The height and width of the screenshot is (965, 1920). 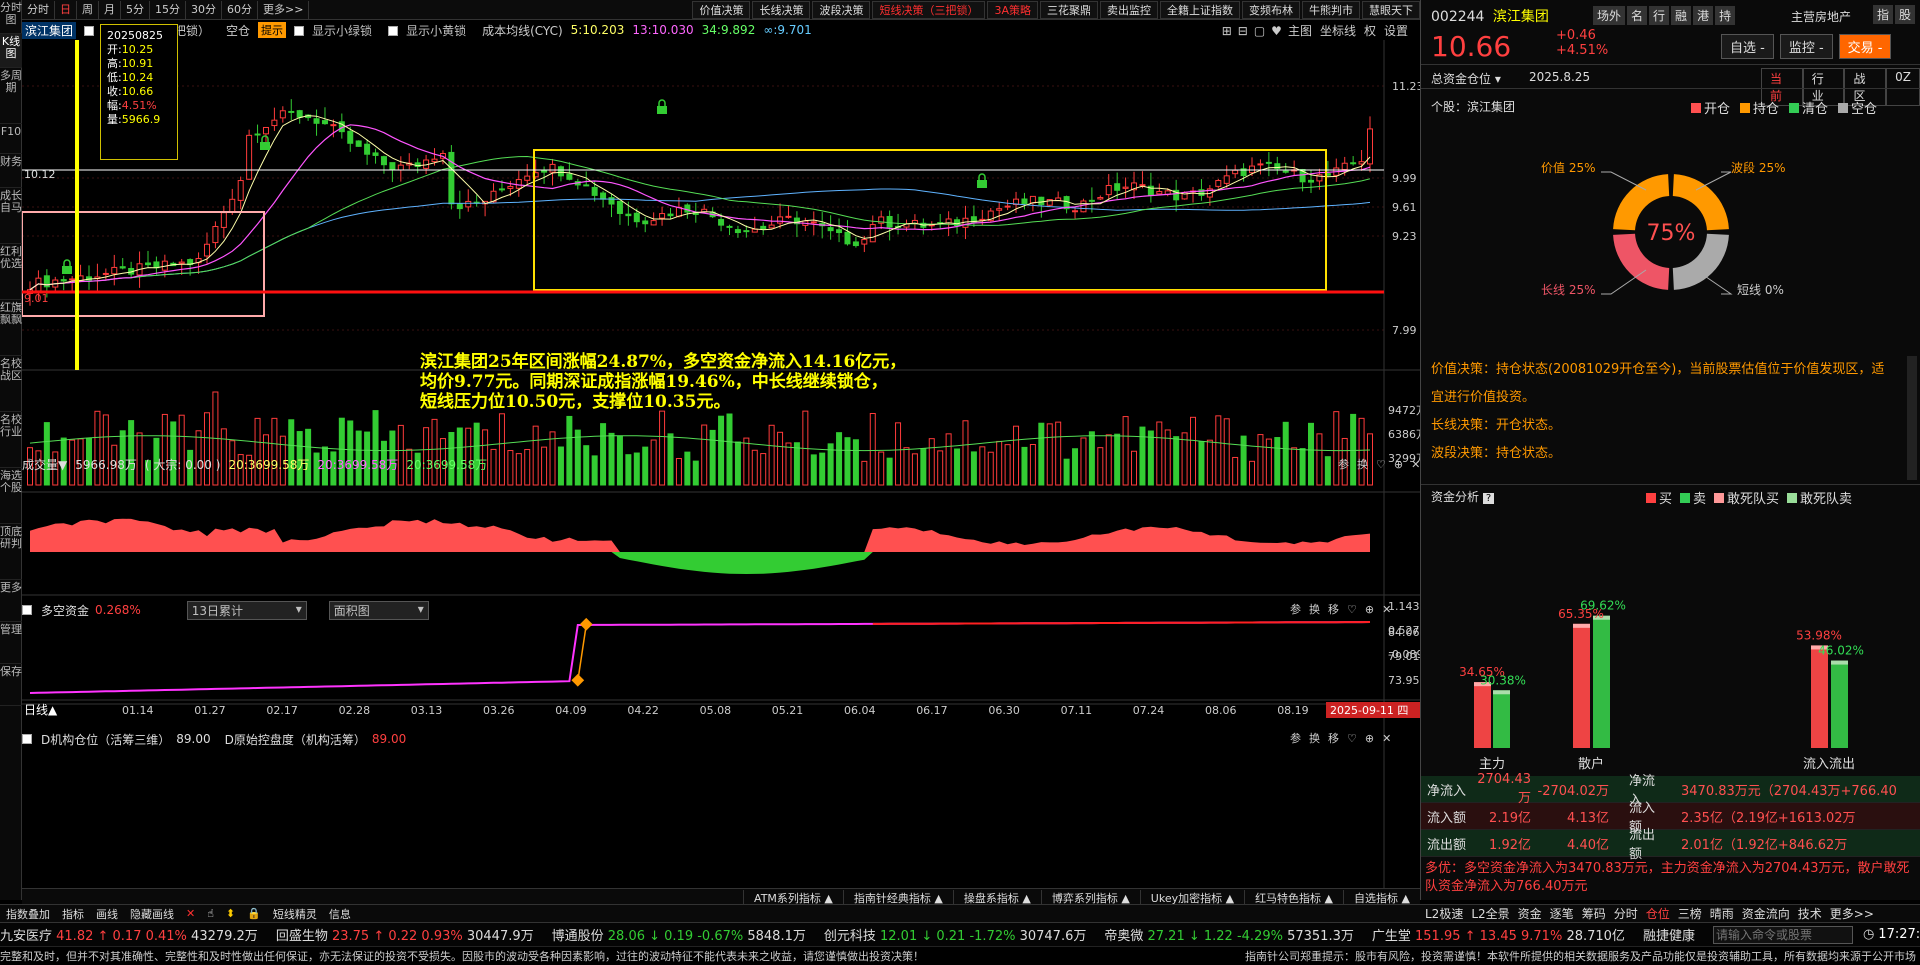 I want to click on chart-tool: 主图, so click(x=1300, y=31).